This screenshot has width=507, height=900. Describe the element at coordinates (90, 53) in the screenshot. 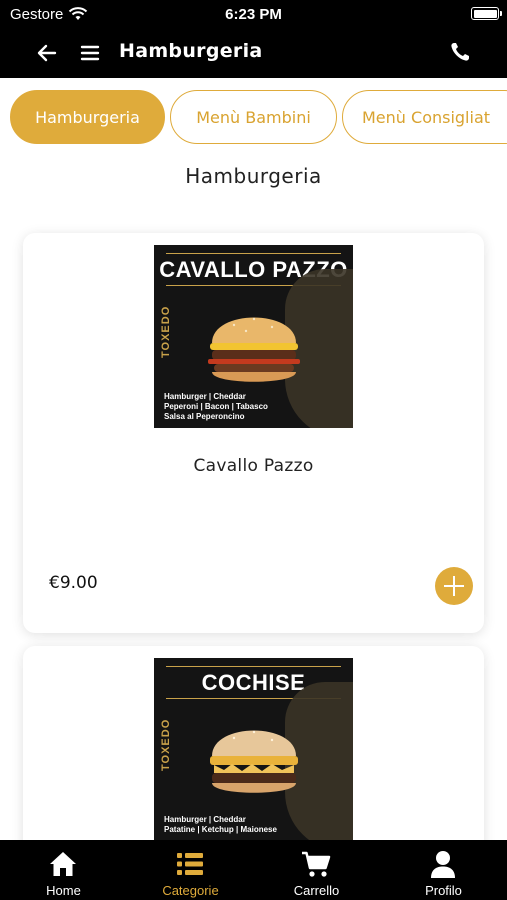

I see `hamburger-menu-icon` at that location.